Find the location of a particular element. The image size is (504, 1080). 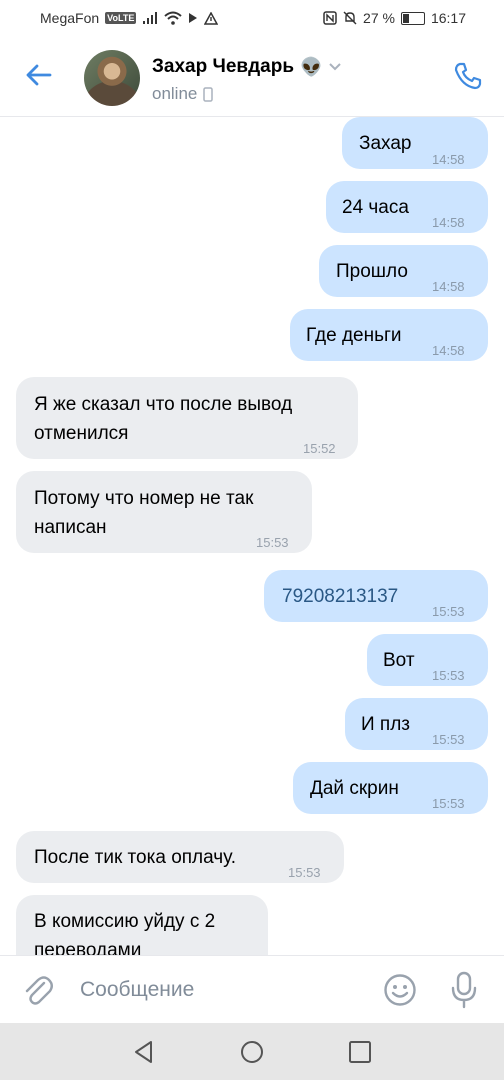

square-recent-icon is located at coordinates (360, 1052).